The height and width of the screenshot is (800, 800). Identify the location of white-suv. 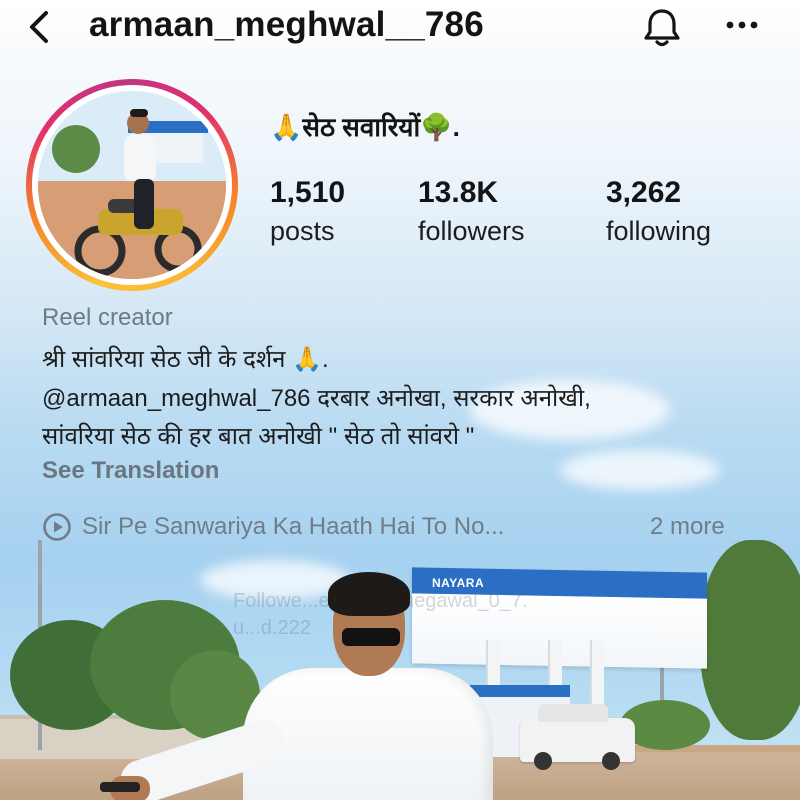
(577, 737).